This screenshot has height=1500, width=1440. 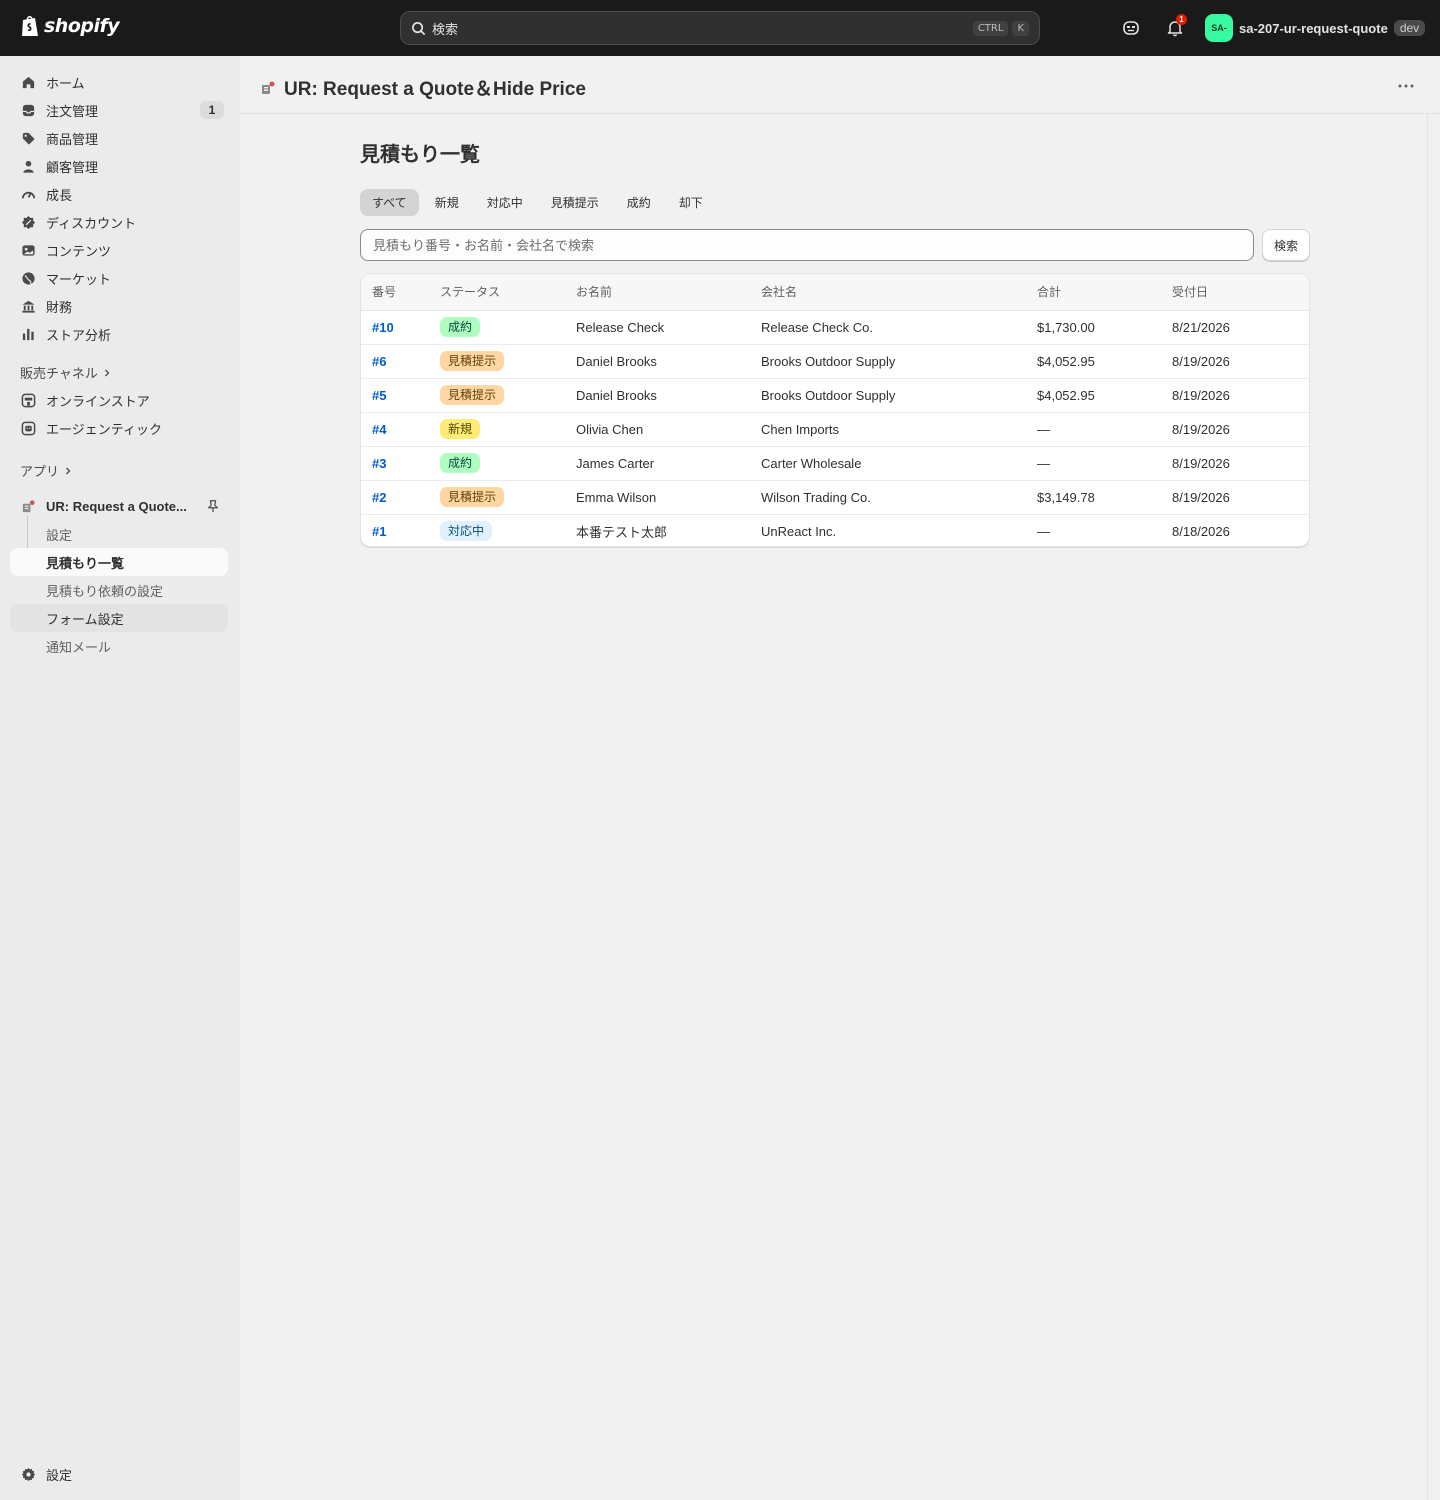 I want to click on sidebar-item-orders: 注文管理 1, so click(x=119, y=110).